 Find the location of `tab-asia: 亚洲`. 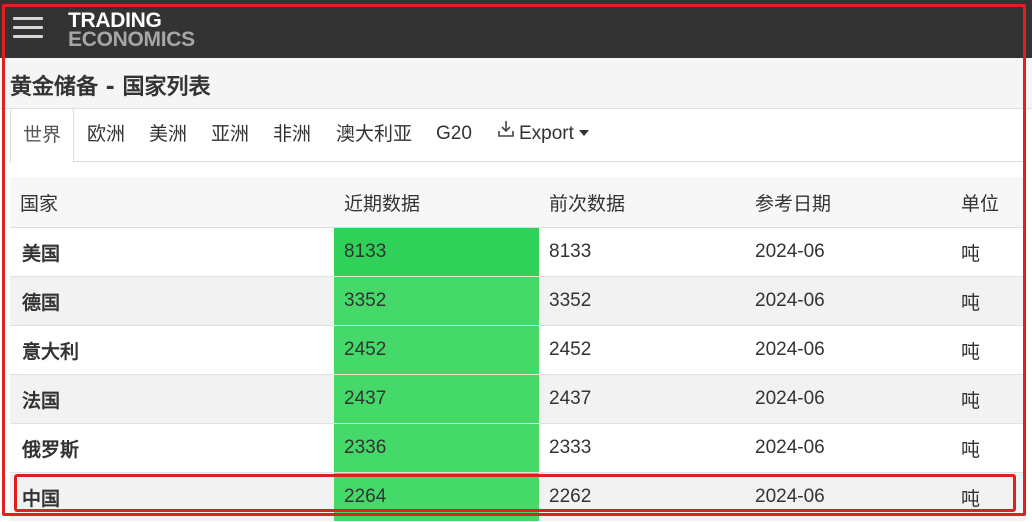

tab-asia: 亚洲 is located at coordinates (230, 134).